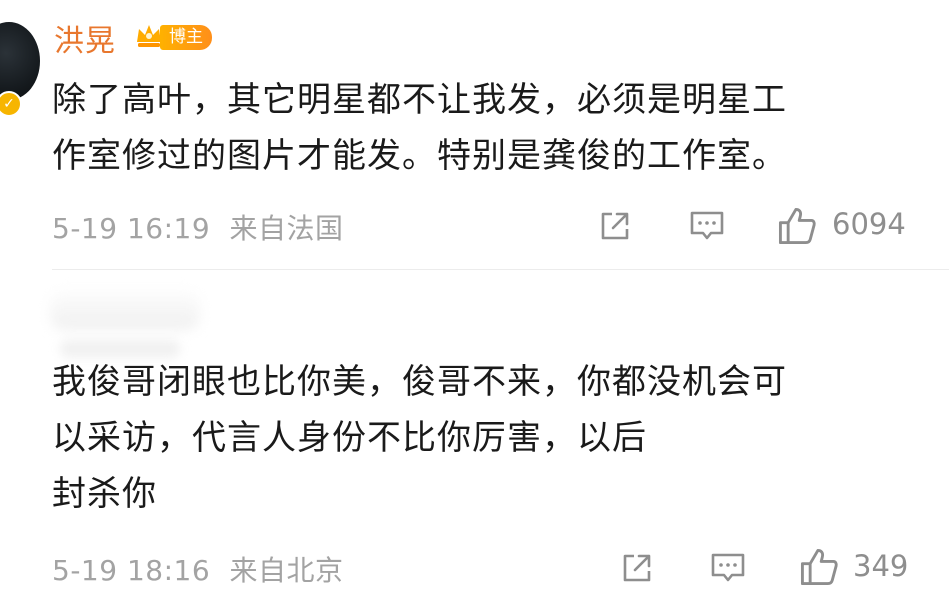  Describe the element at coordinates (11, 104) in the screenshot. I see `verified-icon: ✓` at that location.